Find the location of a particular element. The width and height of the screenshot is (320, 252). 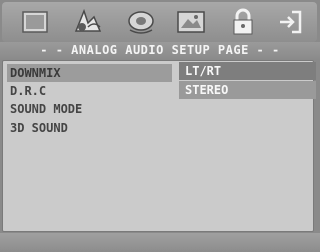

option-stereo: STEREO is located at coordinates (247, 90).